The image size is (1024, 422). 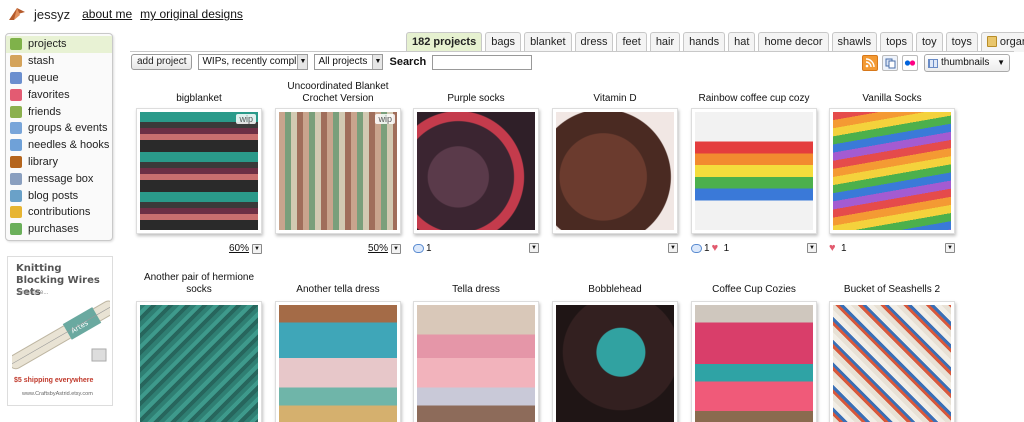 I want to click on project-title: Tella dress, so click(x=476, y=290).